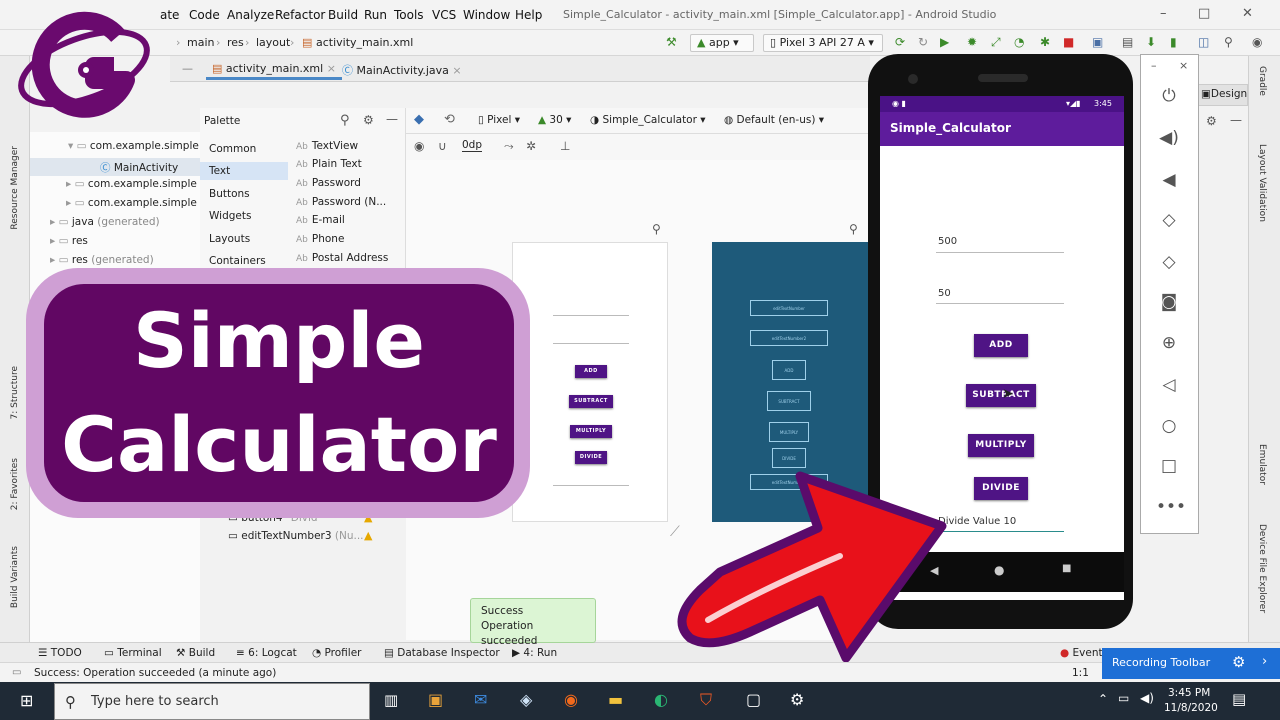  Describe the element at coordinates (1001, 445) in the screenshot. I see `multiply-button: MULTIPLY` at that location.